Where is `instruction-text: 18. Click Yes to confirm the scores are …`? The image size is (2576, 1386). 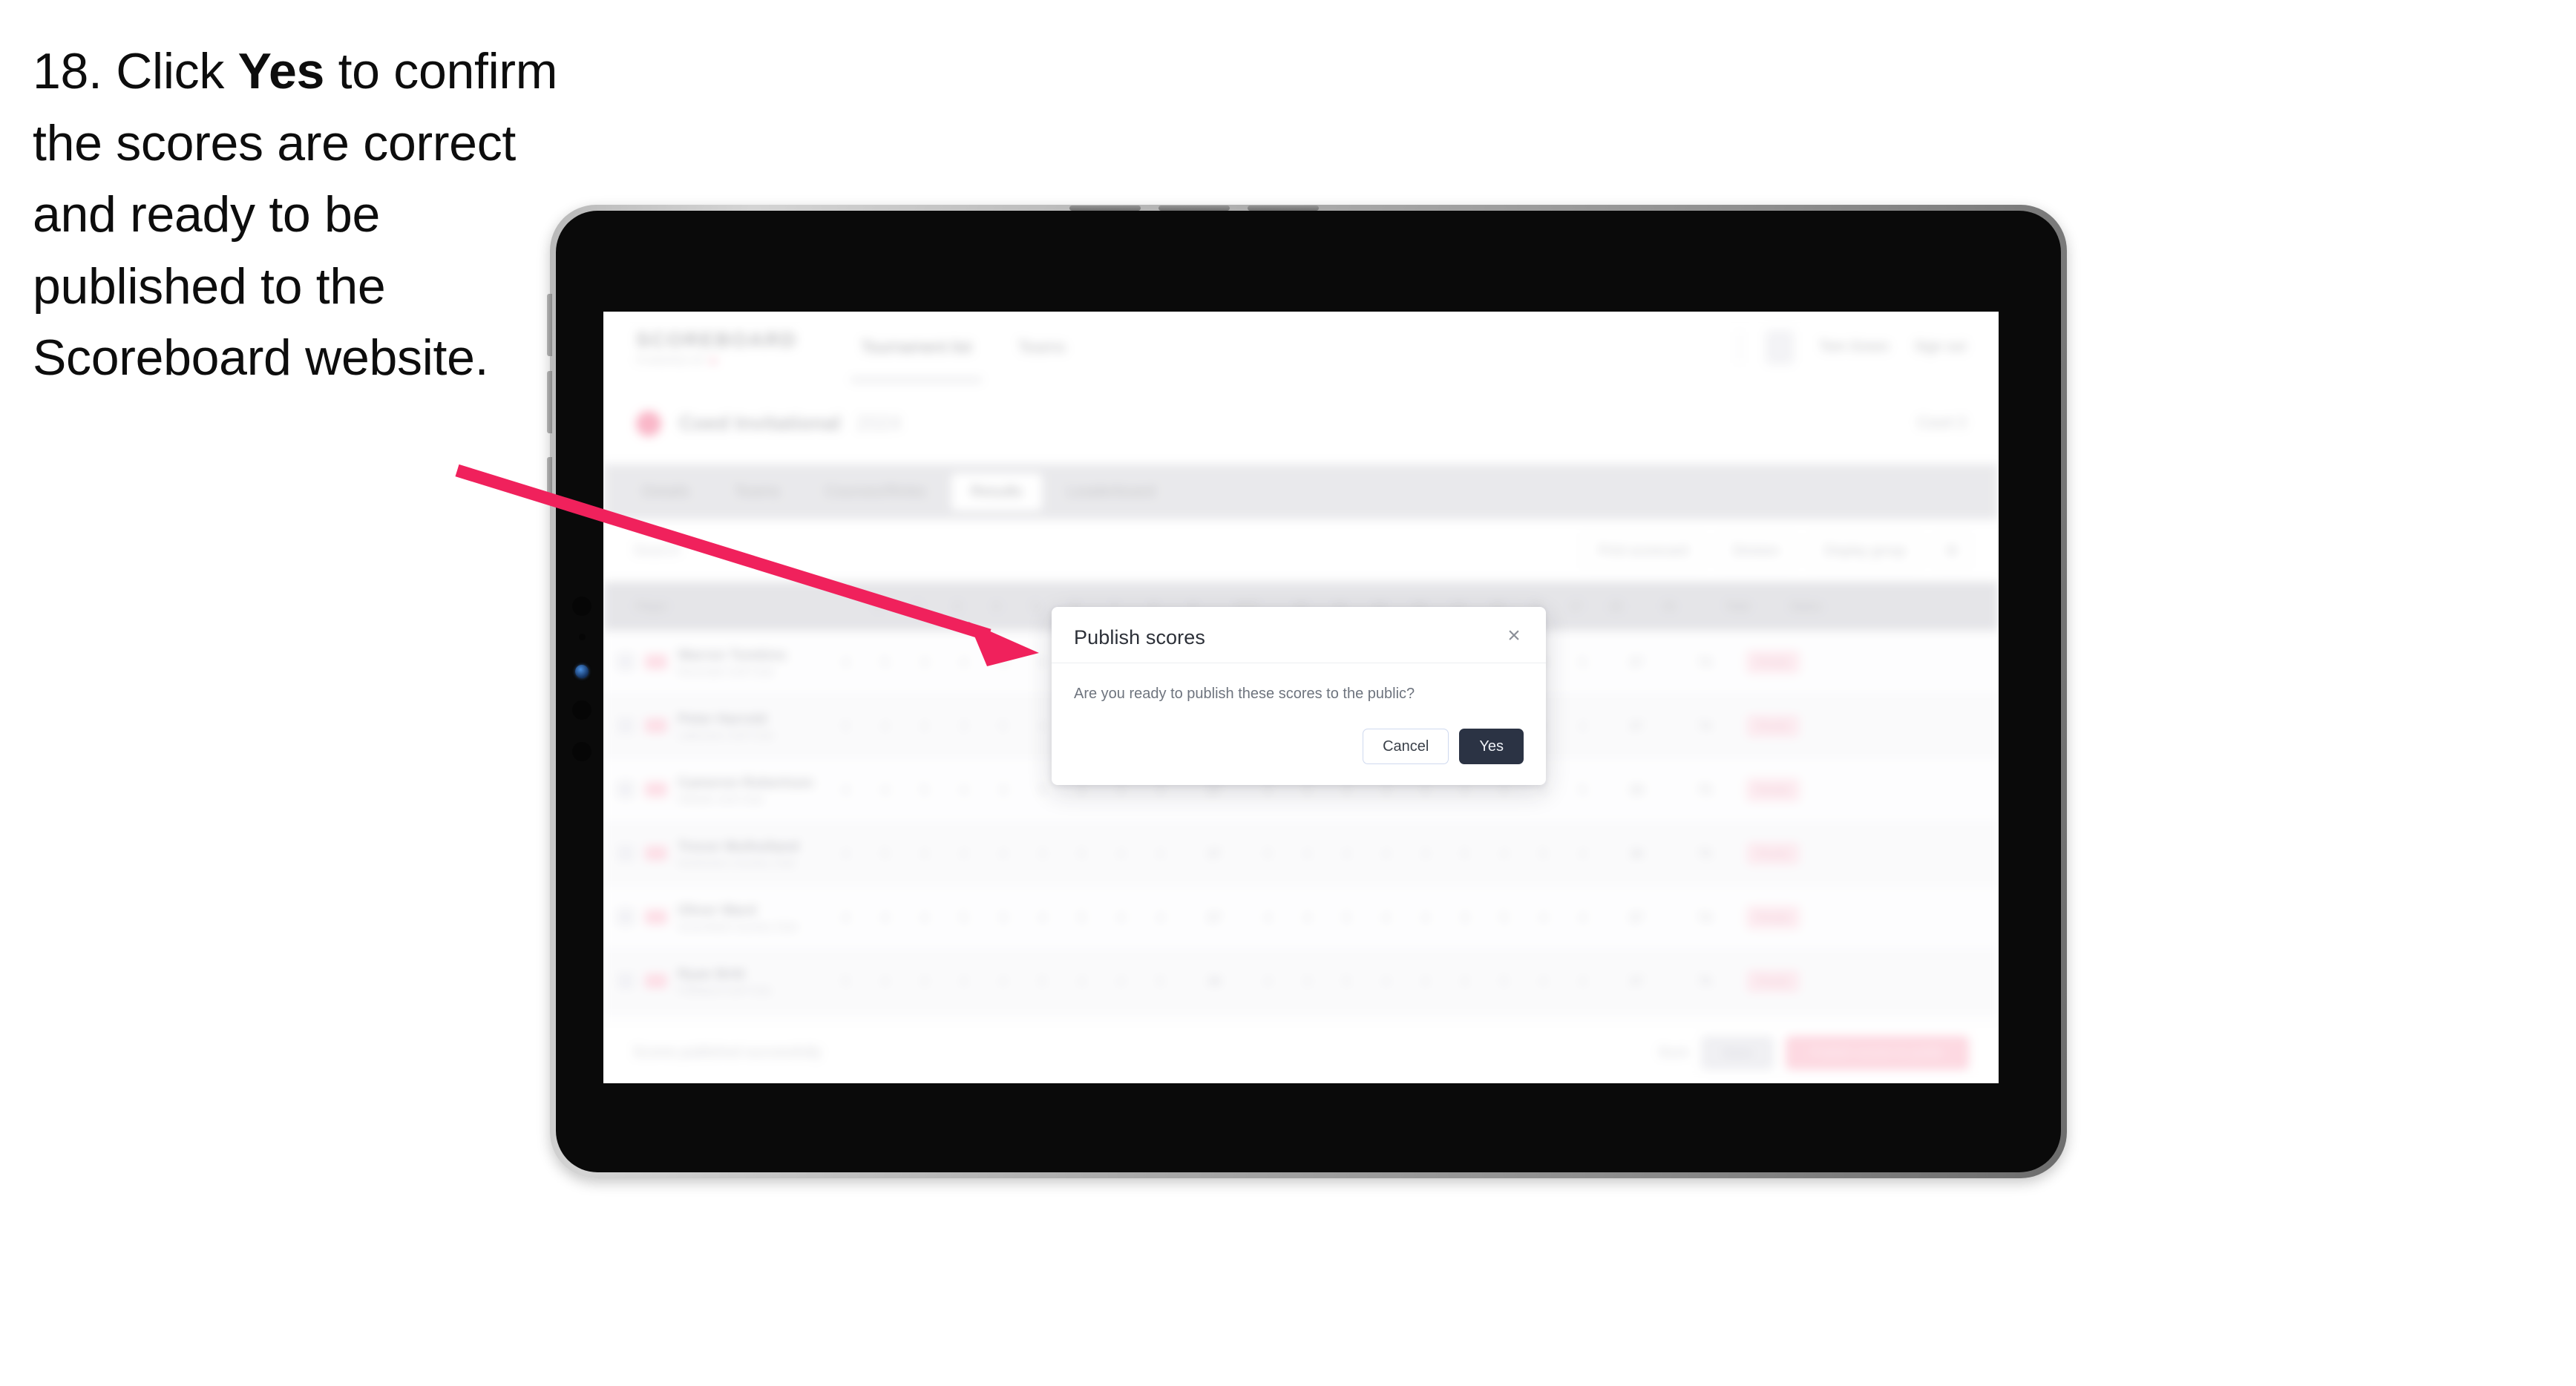 instruction-text: 18. Click Yes to confirm the scores are … is located at coordinates (300, 215).